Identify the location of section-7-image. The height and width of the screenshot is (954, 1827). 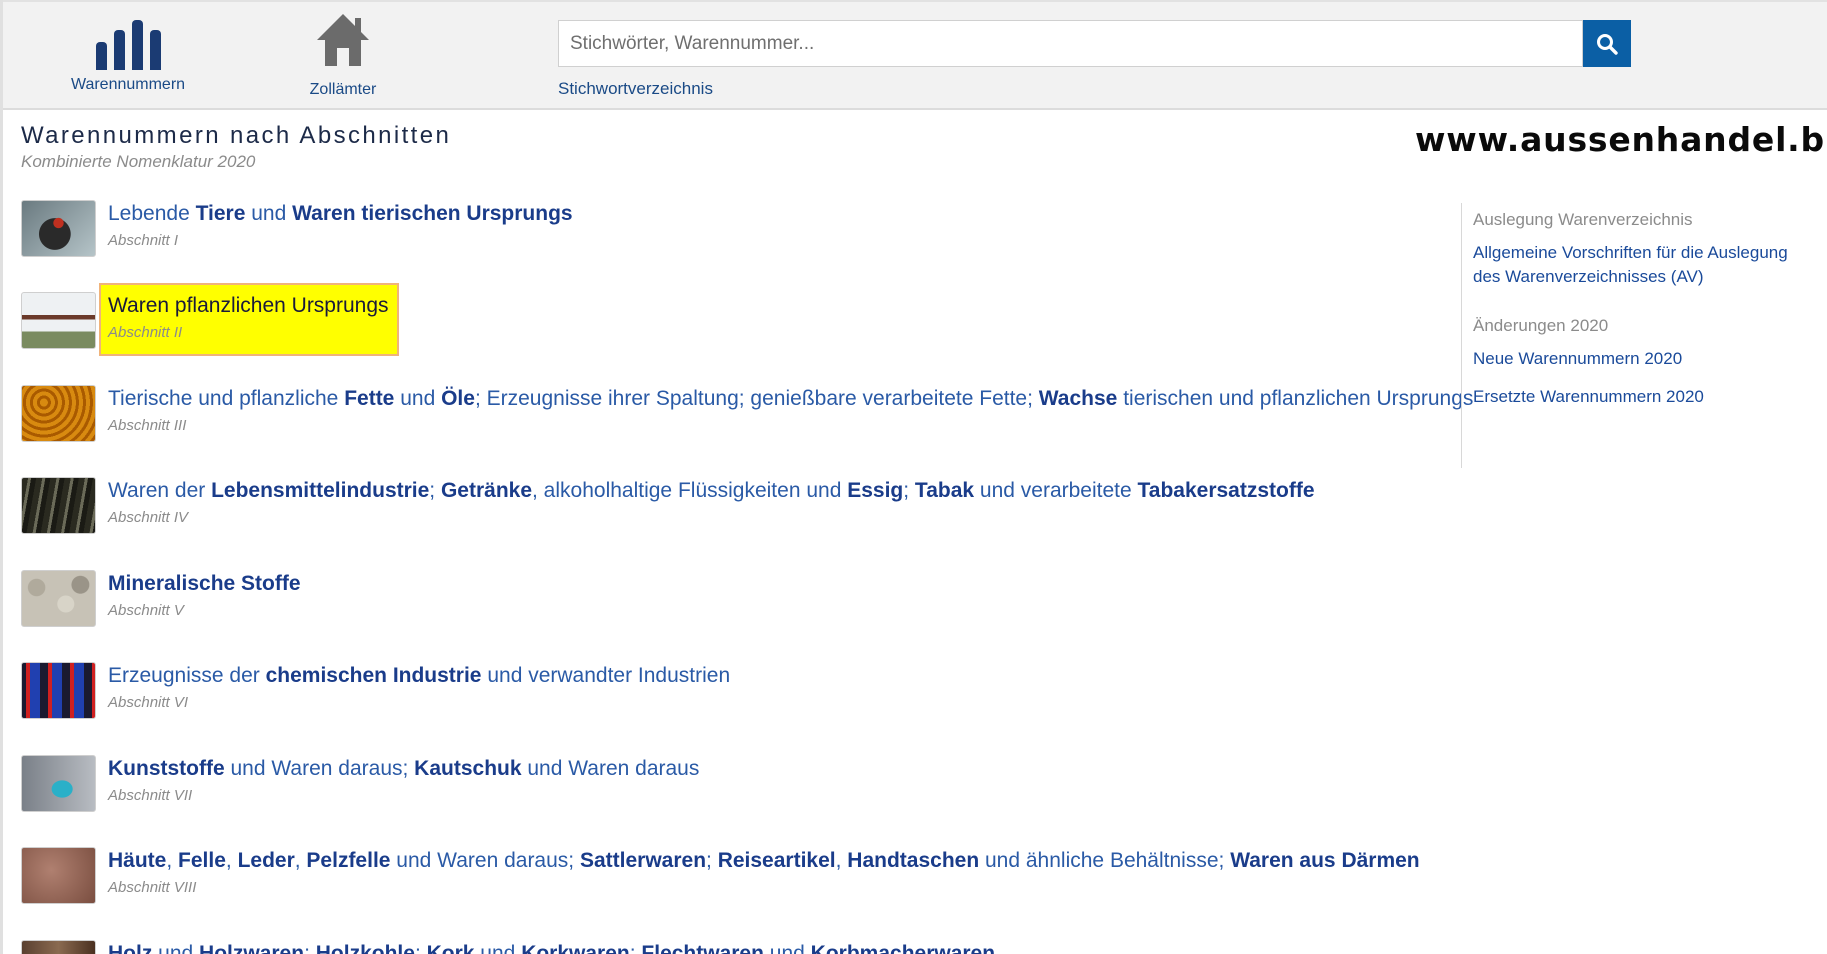
(58, 783).